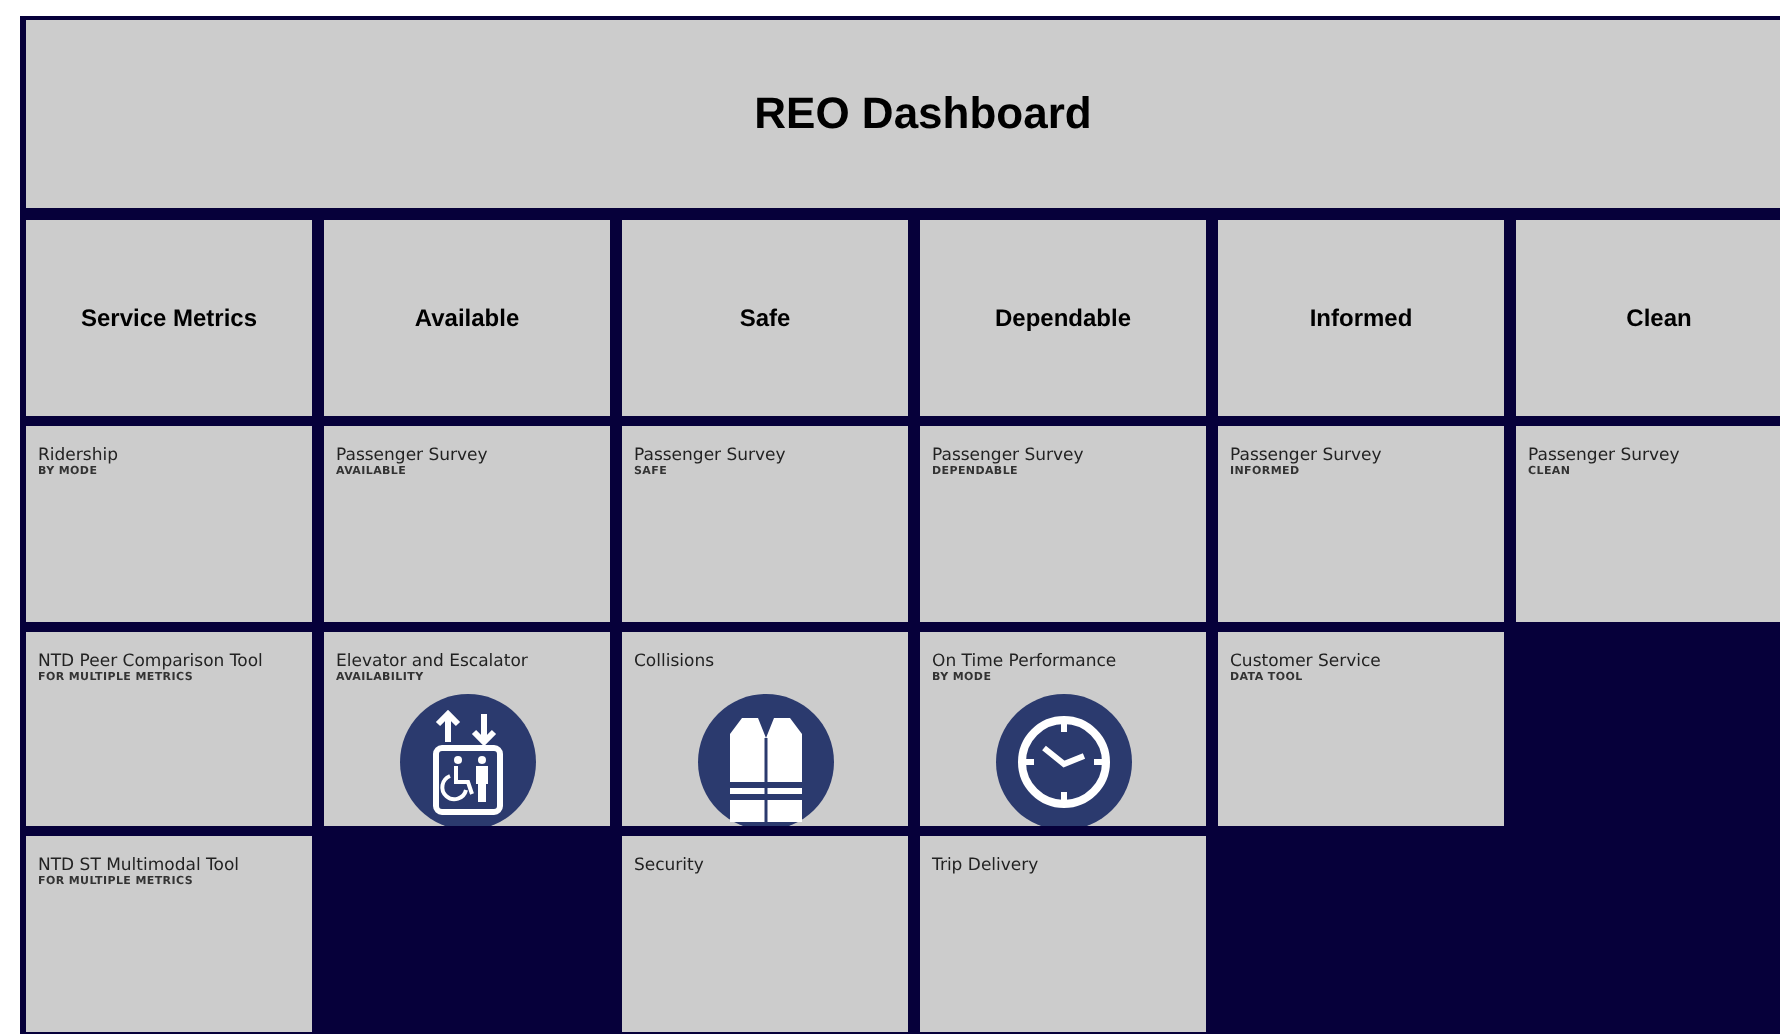  Describe the element at coordinates (139, 866) in the screenshot. I see `tile-title: NTD ST Multimodal Tool` at that location.